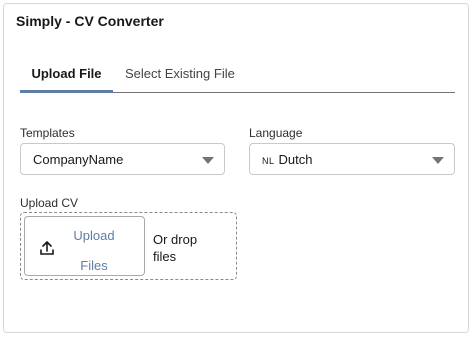  What do you see at coordinates (47, 133) in the screenshot?
I see `templates-label: Templates` at bounding box center [47, 133].